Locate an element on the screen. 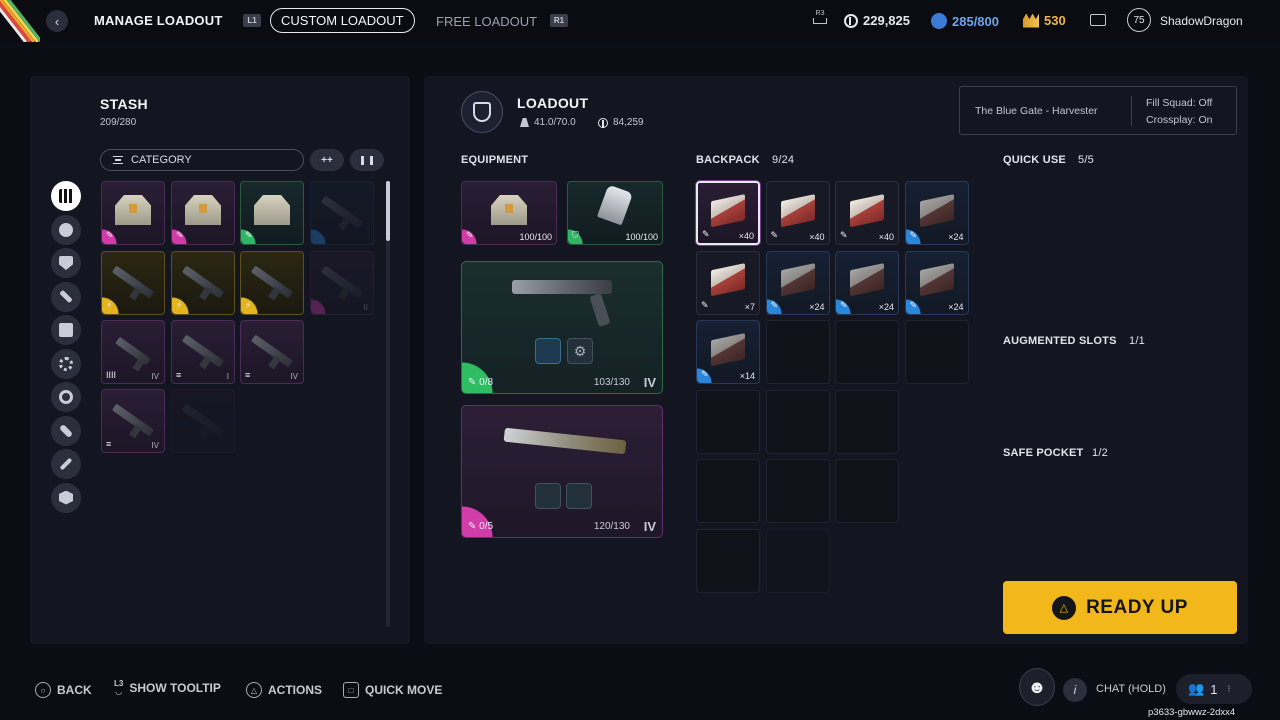  bandage-icon is located at coordinates (66, 430).